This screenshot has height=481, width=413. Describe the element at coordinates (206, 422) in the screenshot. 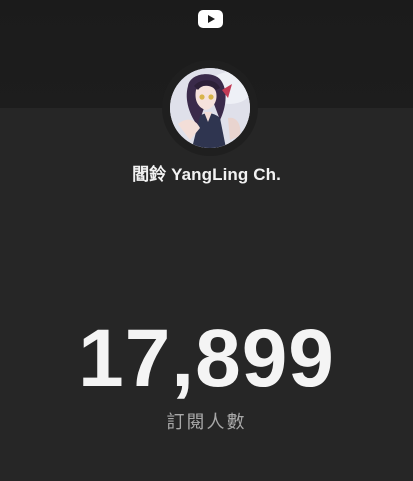

I see `subscriber-label: 訂閱人數` at that location.